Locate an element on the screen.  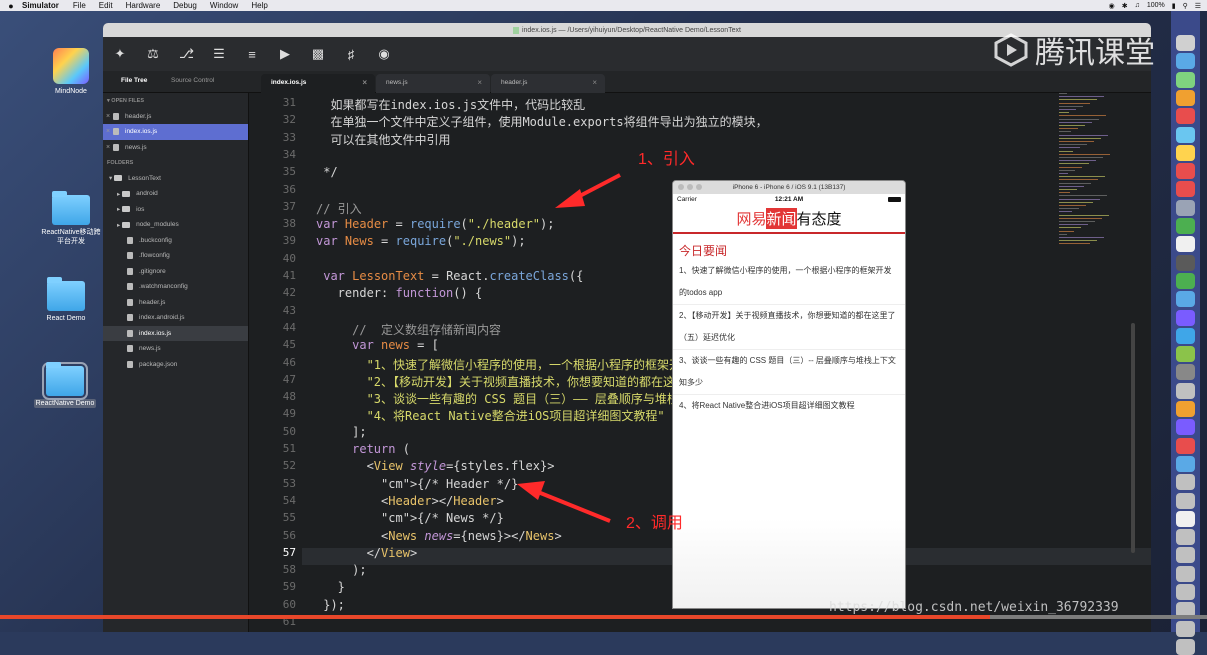
dock-app-icon is located at coordinates (1185, 647).